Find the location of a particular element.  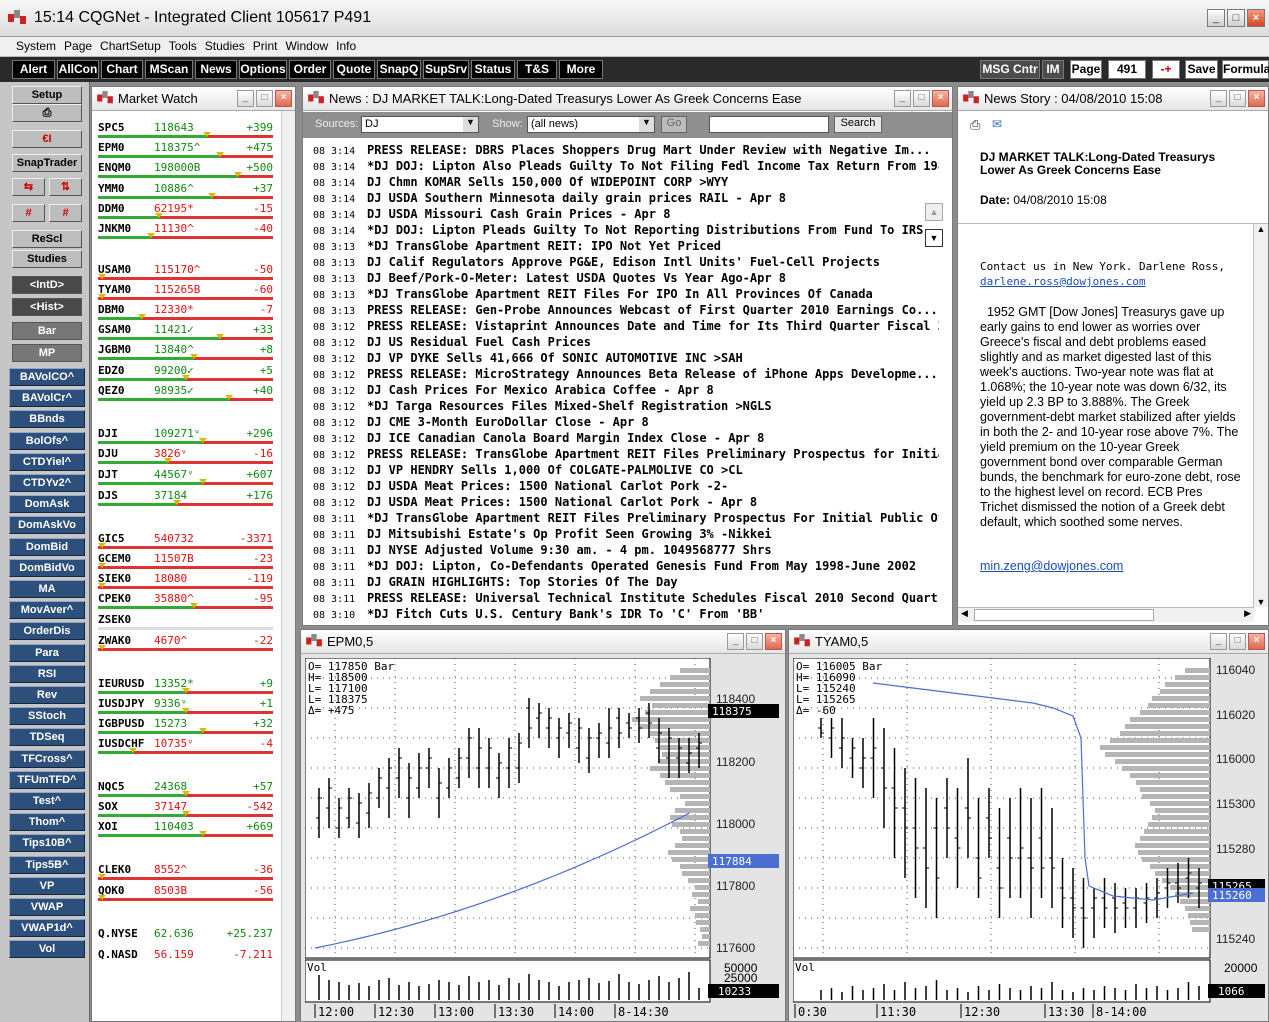

study-bavolco-button: BAVolCO^ is located at coordinates (47, 377).